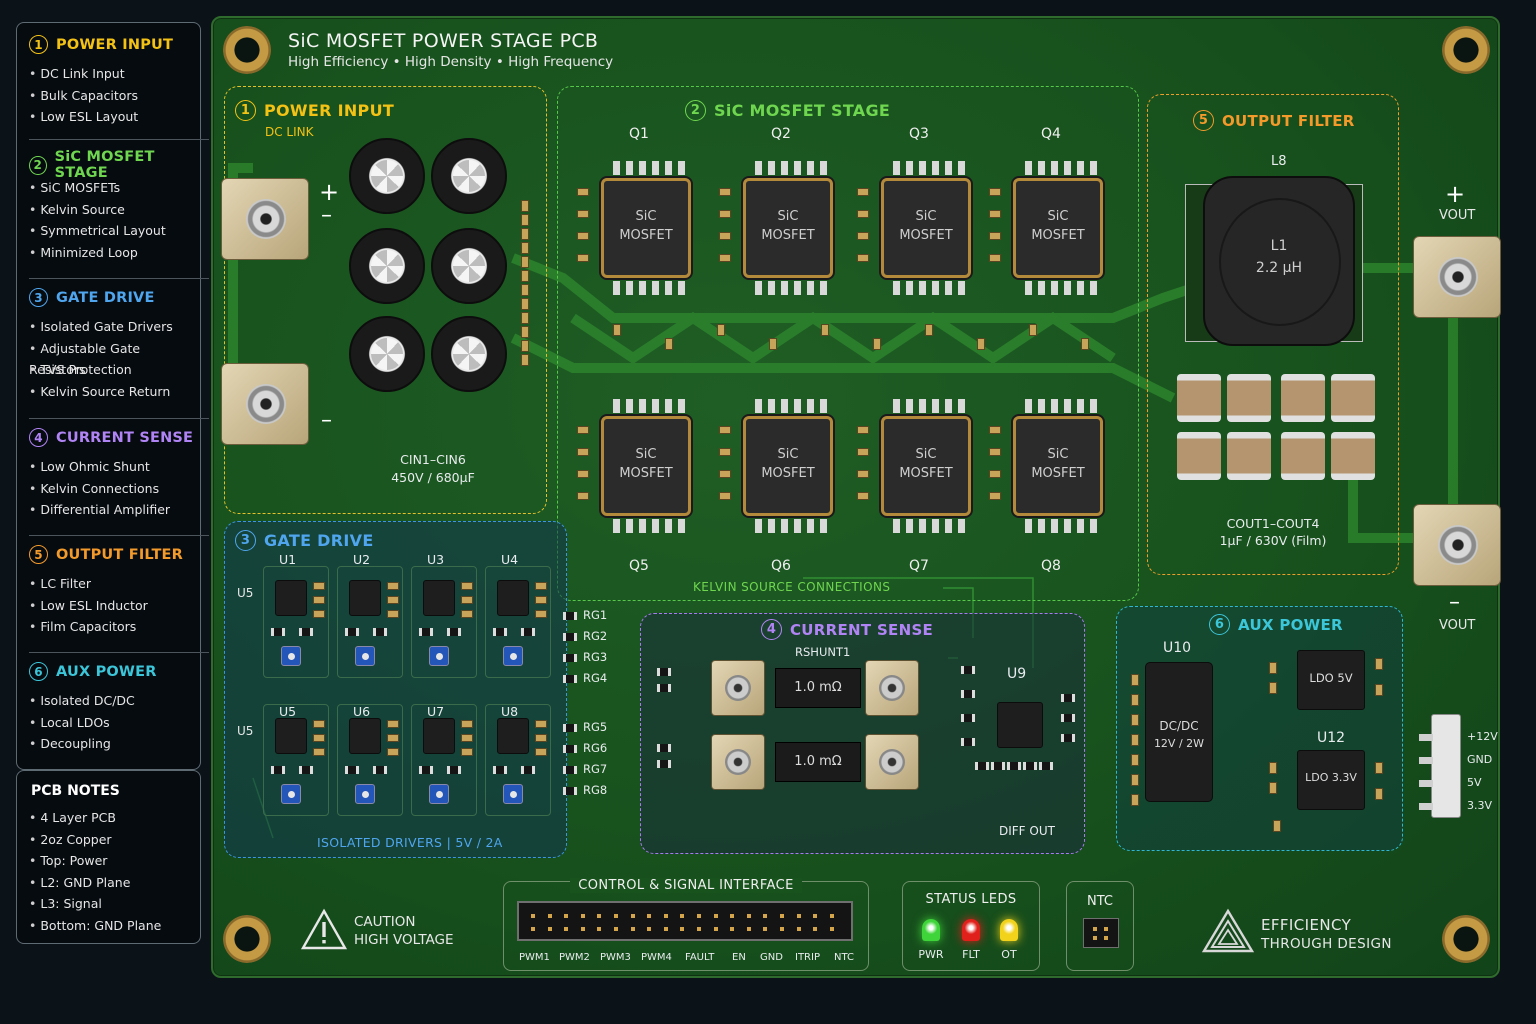 The image size is (1536, 1024). Describe the element at coordinates (114, 370) in the screenshot. I see `sidebar-item: TVS Protection` at that location.